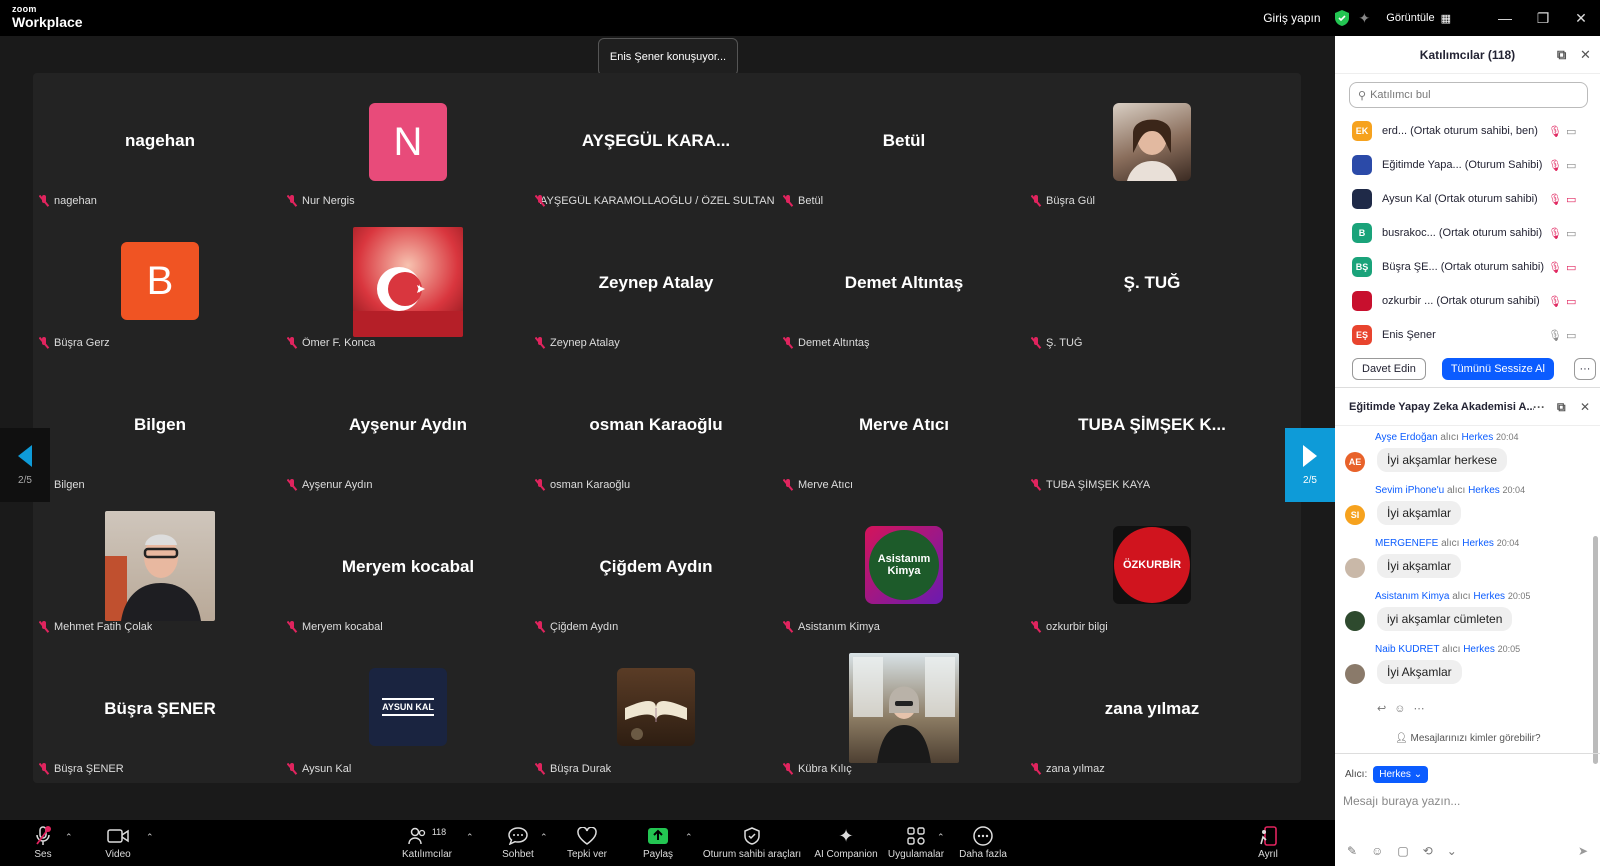 The width and height of the screenshot is (1600, 866). Describe the element at coordinates (1384, 851) in the screenshot. I see `emoji-icon: ☺` at that location.